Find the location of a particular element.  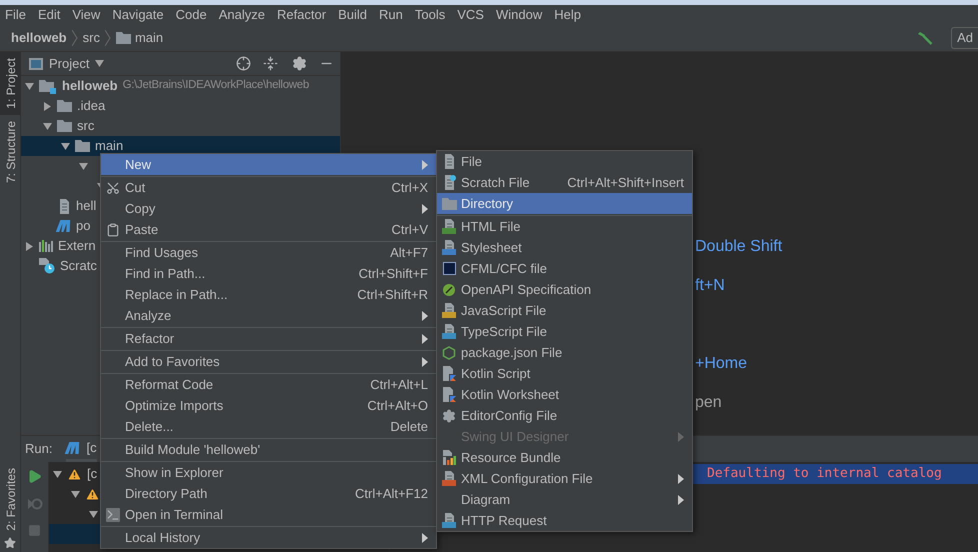

tree-label: src is located at coordinates (85, 126).